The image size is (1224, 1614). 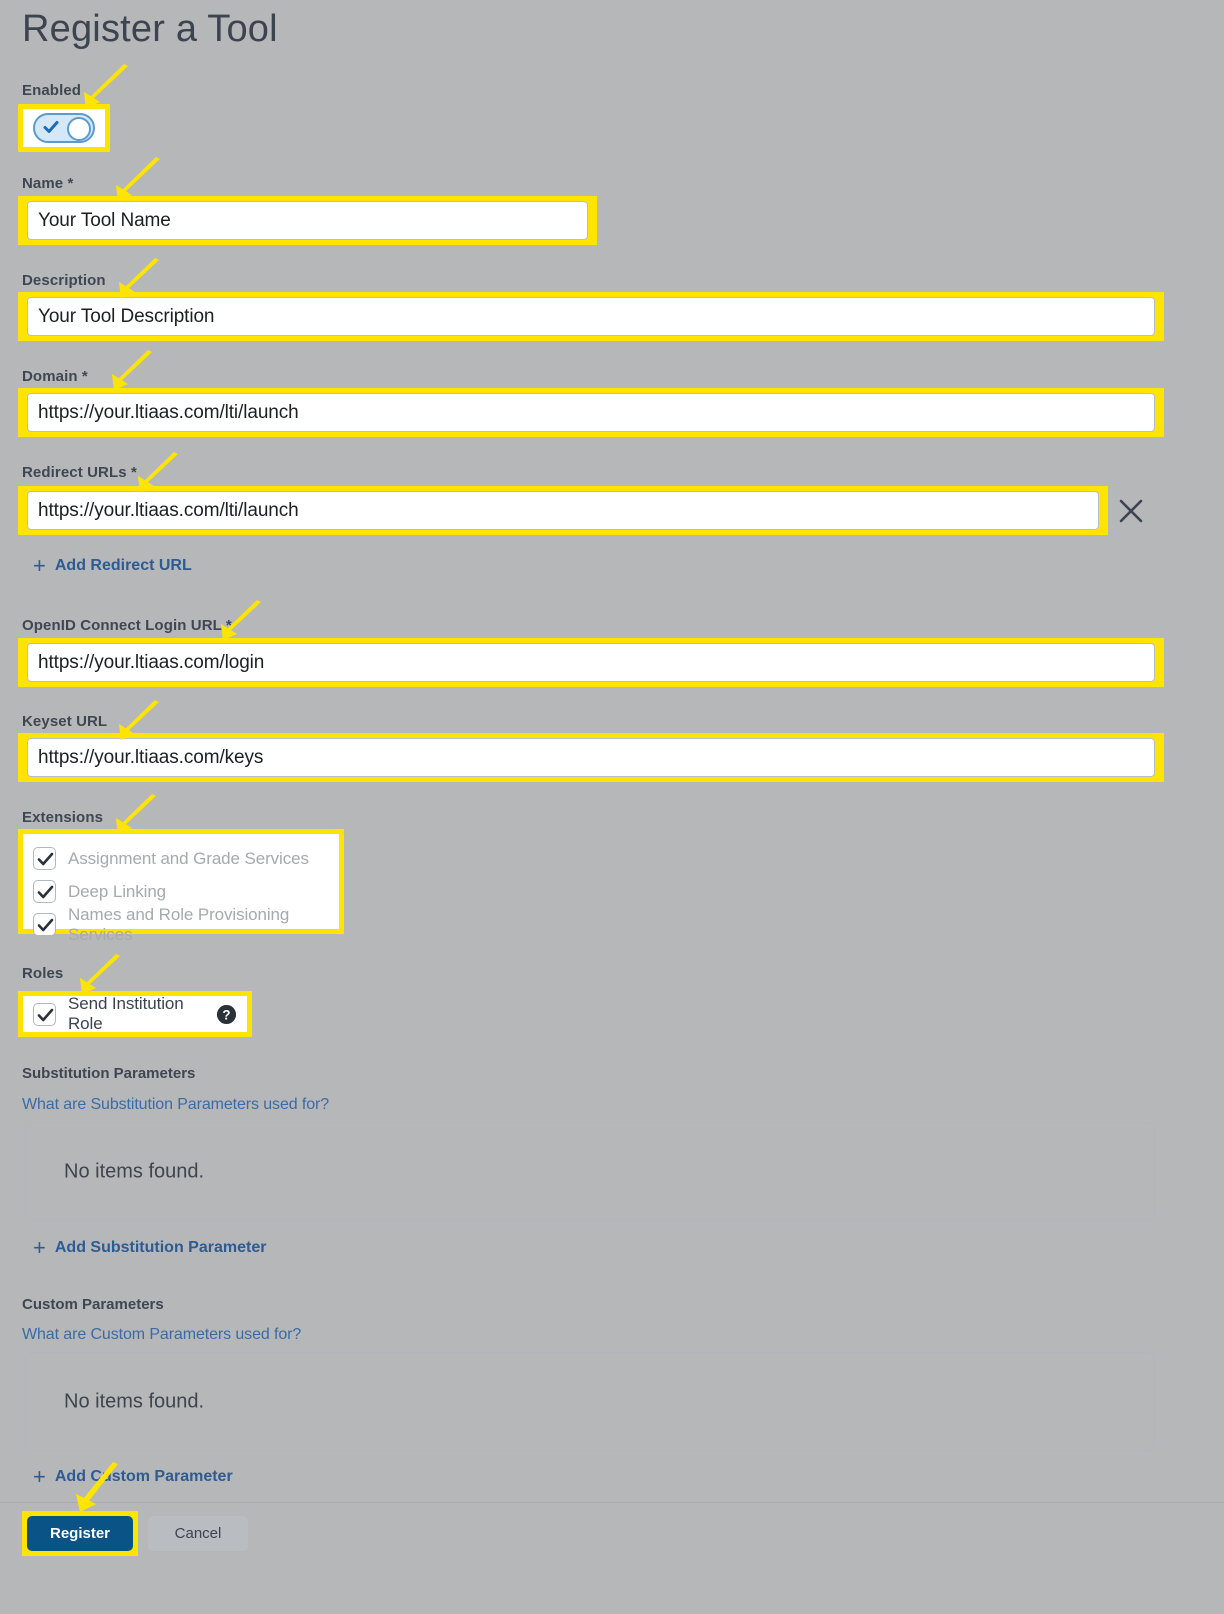 I want to click on roles-label: Roles, so click(x=42, y=973).